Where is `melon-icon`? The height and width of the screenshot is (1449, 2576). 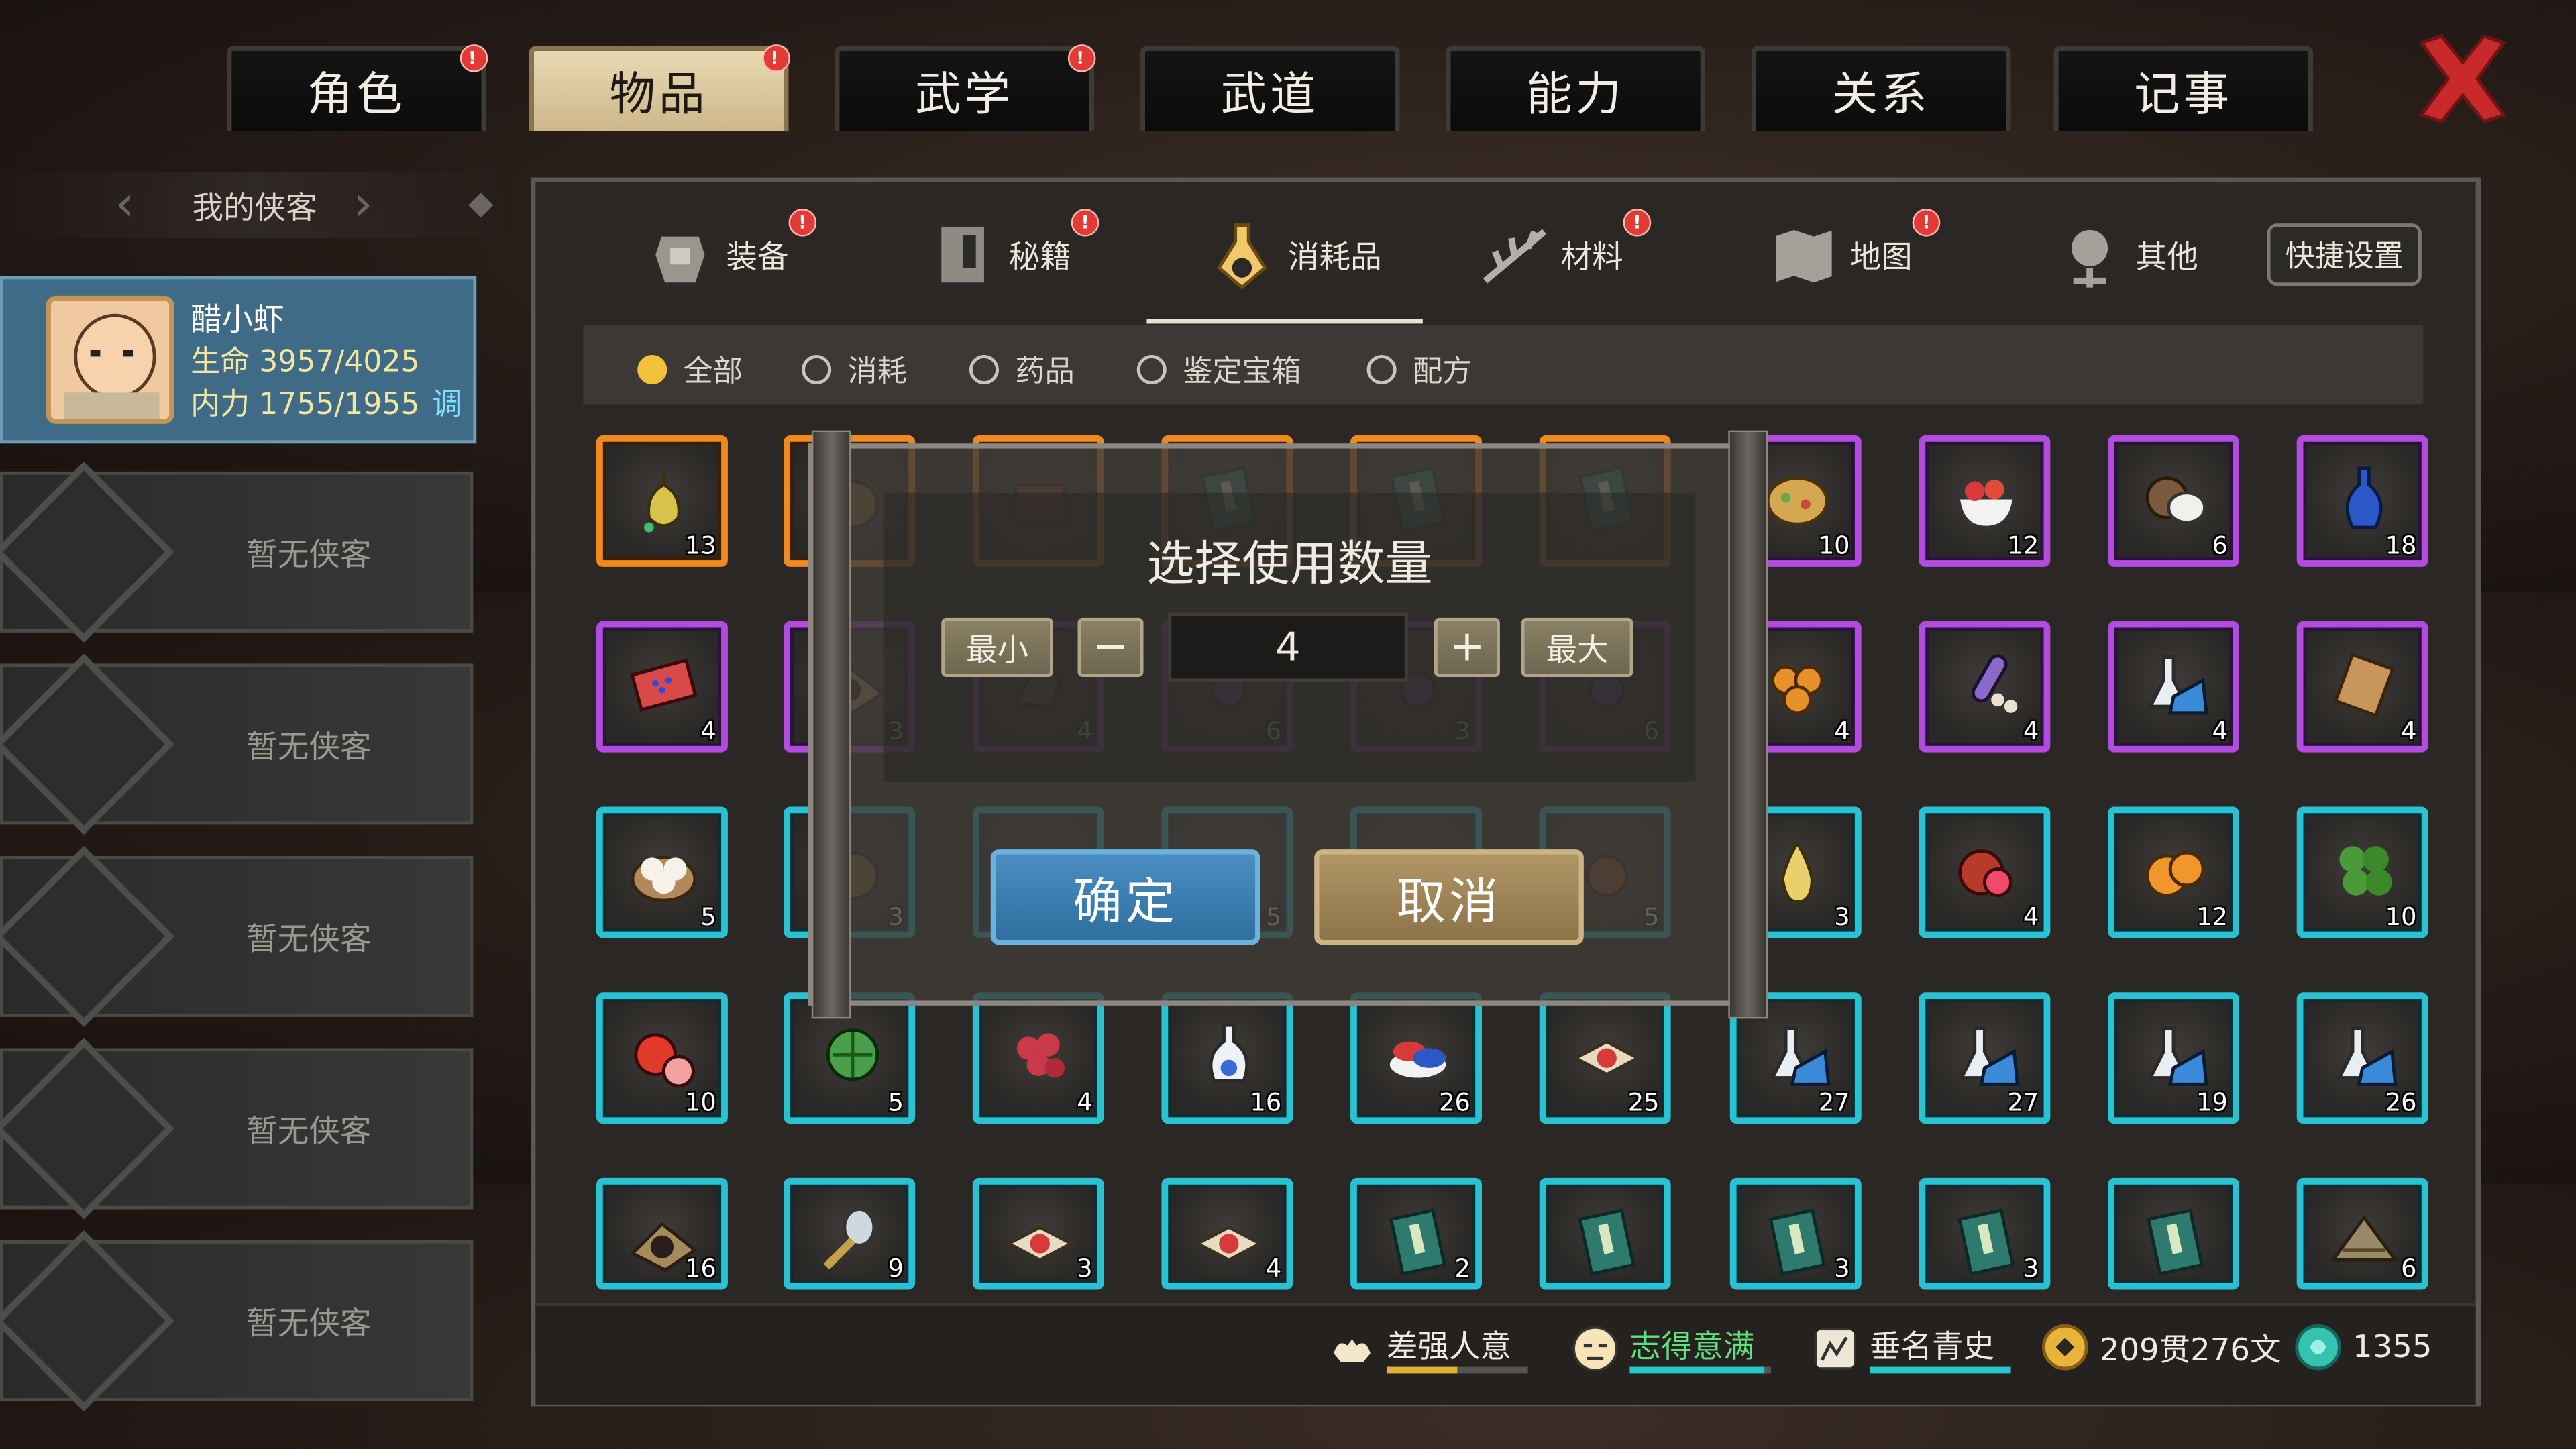 melon-icon is located at coordinates (852, 1054).